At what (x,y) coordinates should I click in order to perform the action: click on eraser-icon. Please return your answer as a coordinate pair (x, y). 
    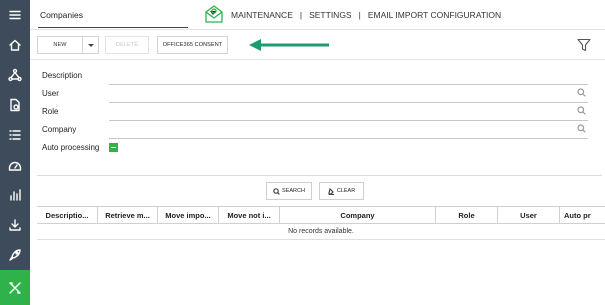
    Looking at the image, I should click on (331, 191).